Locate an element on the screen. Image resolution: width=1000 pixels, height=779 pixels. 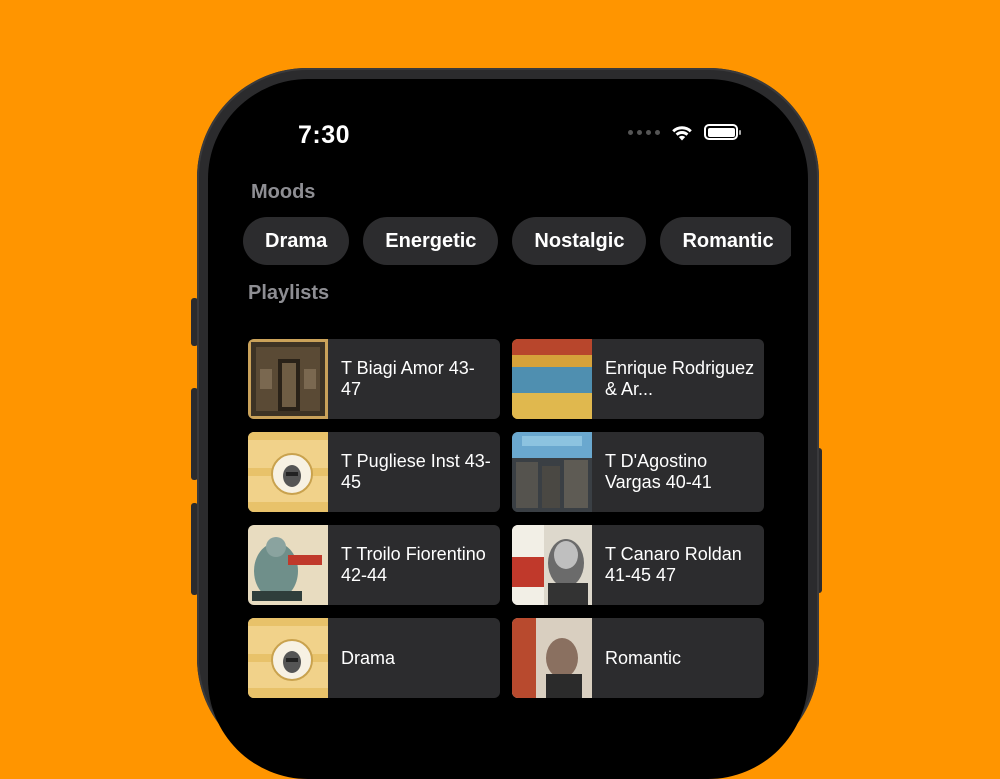
mood-chip-nostalgic: Nostalgic is located at coordinates (579, 241).